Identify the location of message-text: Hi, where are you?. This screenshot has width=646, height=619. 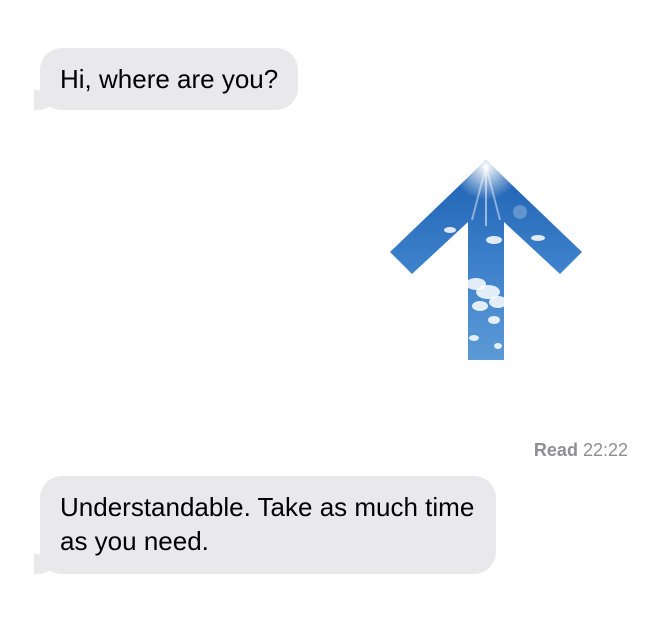
(169, 79).